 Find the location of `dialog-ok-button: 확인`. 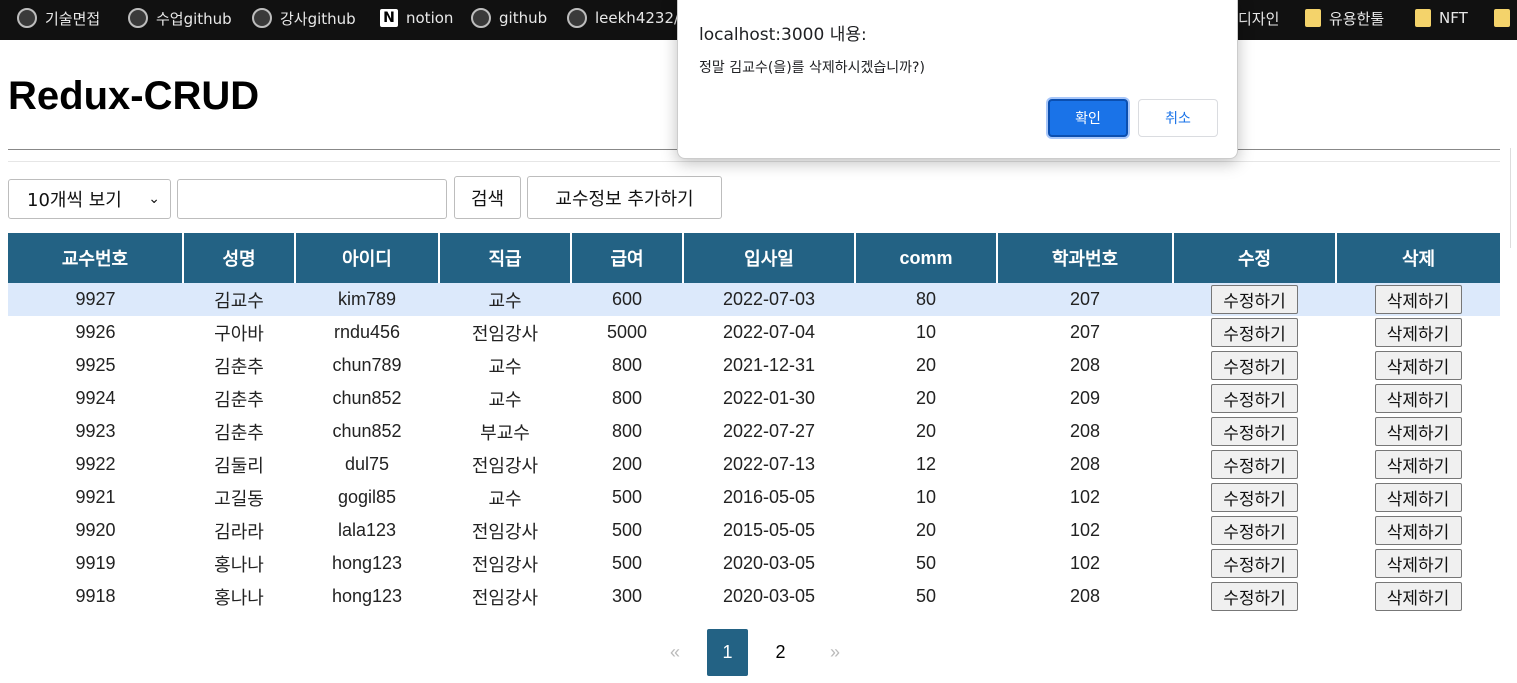

dialog-ok-button: 확인 is located at coordinates (1088, 118).